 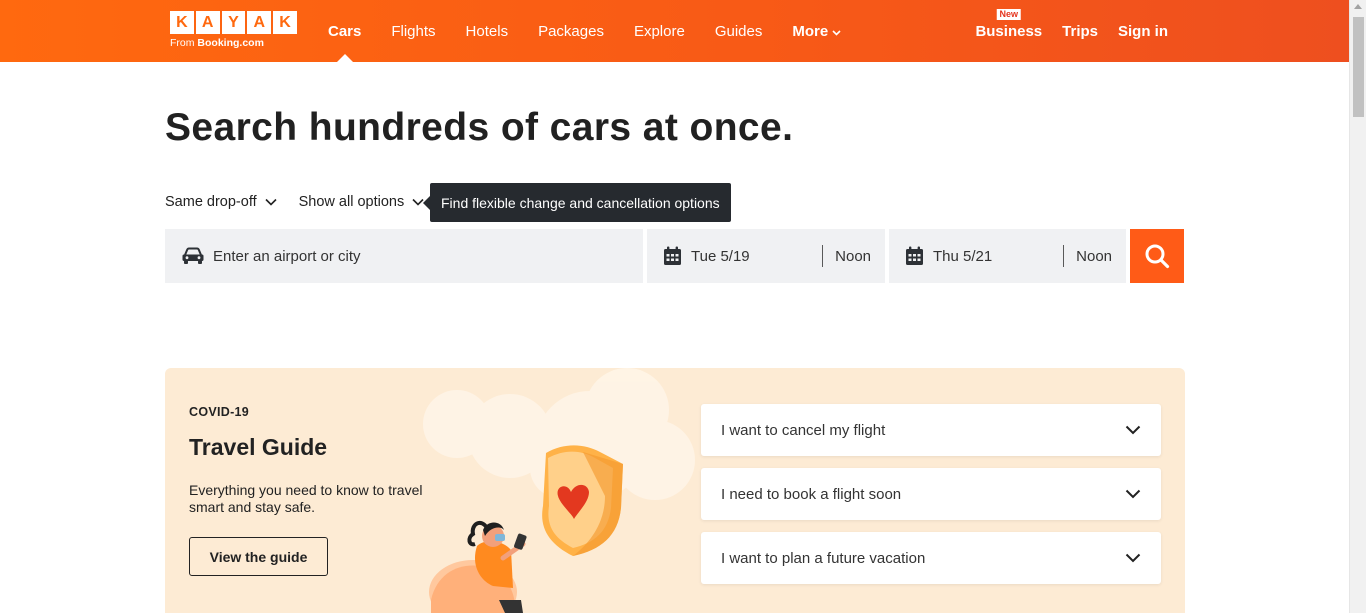 I want to click on faq-plan-future-vacation: I want to plan a future vacation, so click(x=931, y=558).